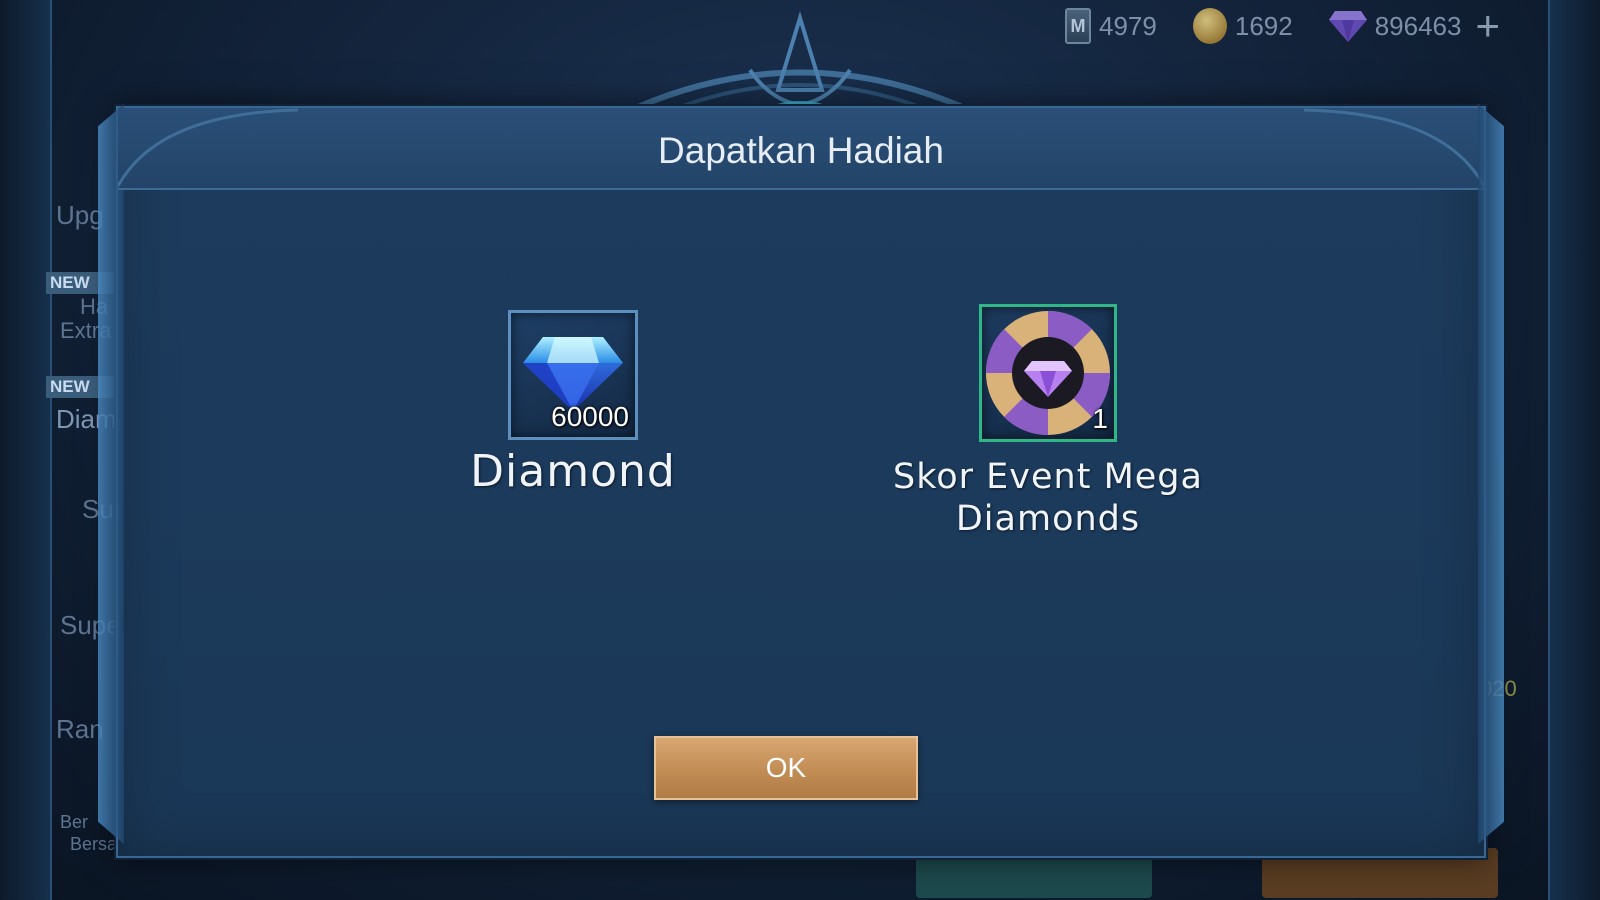 The width and height of the screenshot is (1600, 900). What do you see at coordinates (800, 65) in the screenshot?
I see `crown-ornament` at bounding box center [800, 65].